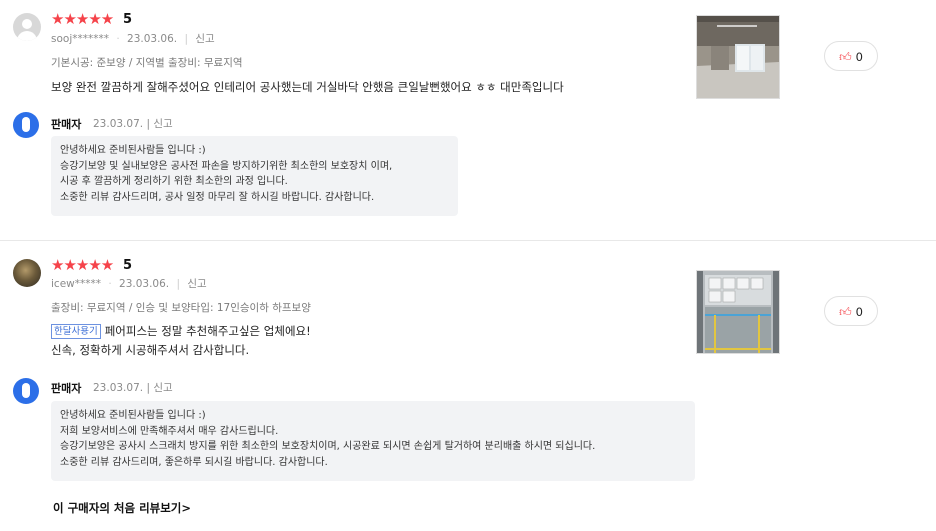 The image size is (936, 531). Describe the element at coordinates (186, 508) in the screenshot. I see `chevron-right-icon: >` at that location.